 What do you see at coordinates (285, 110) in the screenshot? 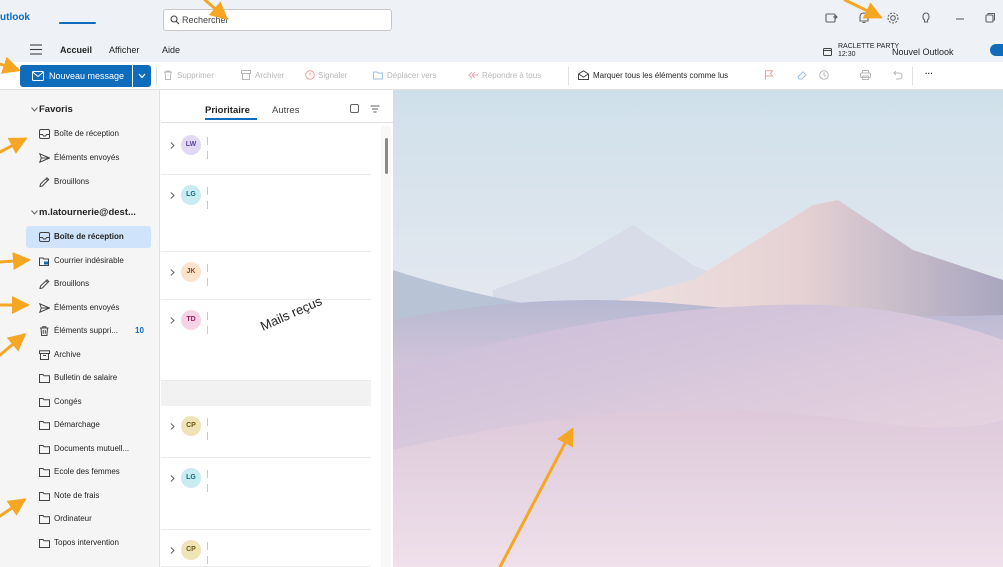
I see `tab-autres: Autres` at bounding box center [285, 110].